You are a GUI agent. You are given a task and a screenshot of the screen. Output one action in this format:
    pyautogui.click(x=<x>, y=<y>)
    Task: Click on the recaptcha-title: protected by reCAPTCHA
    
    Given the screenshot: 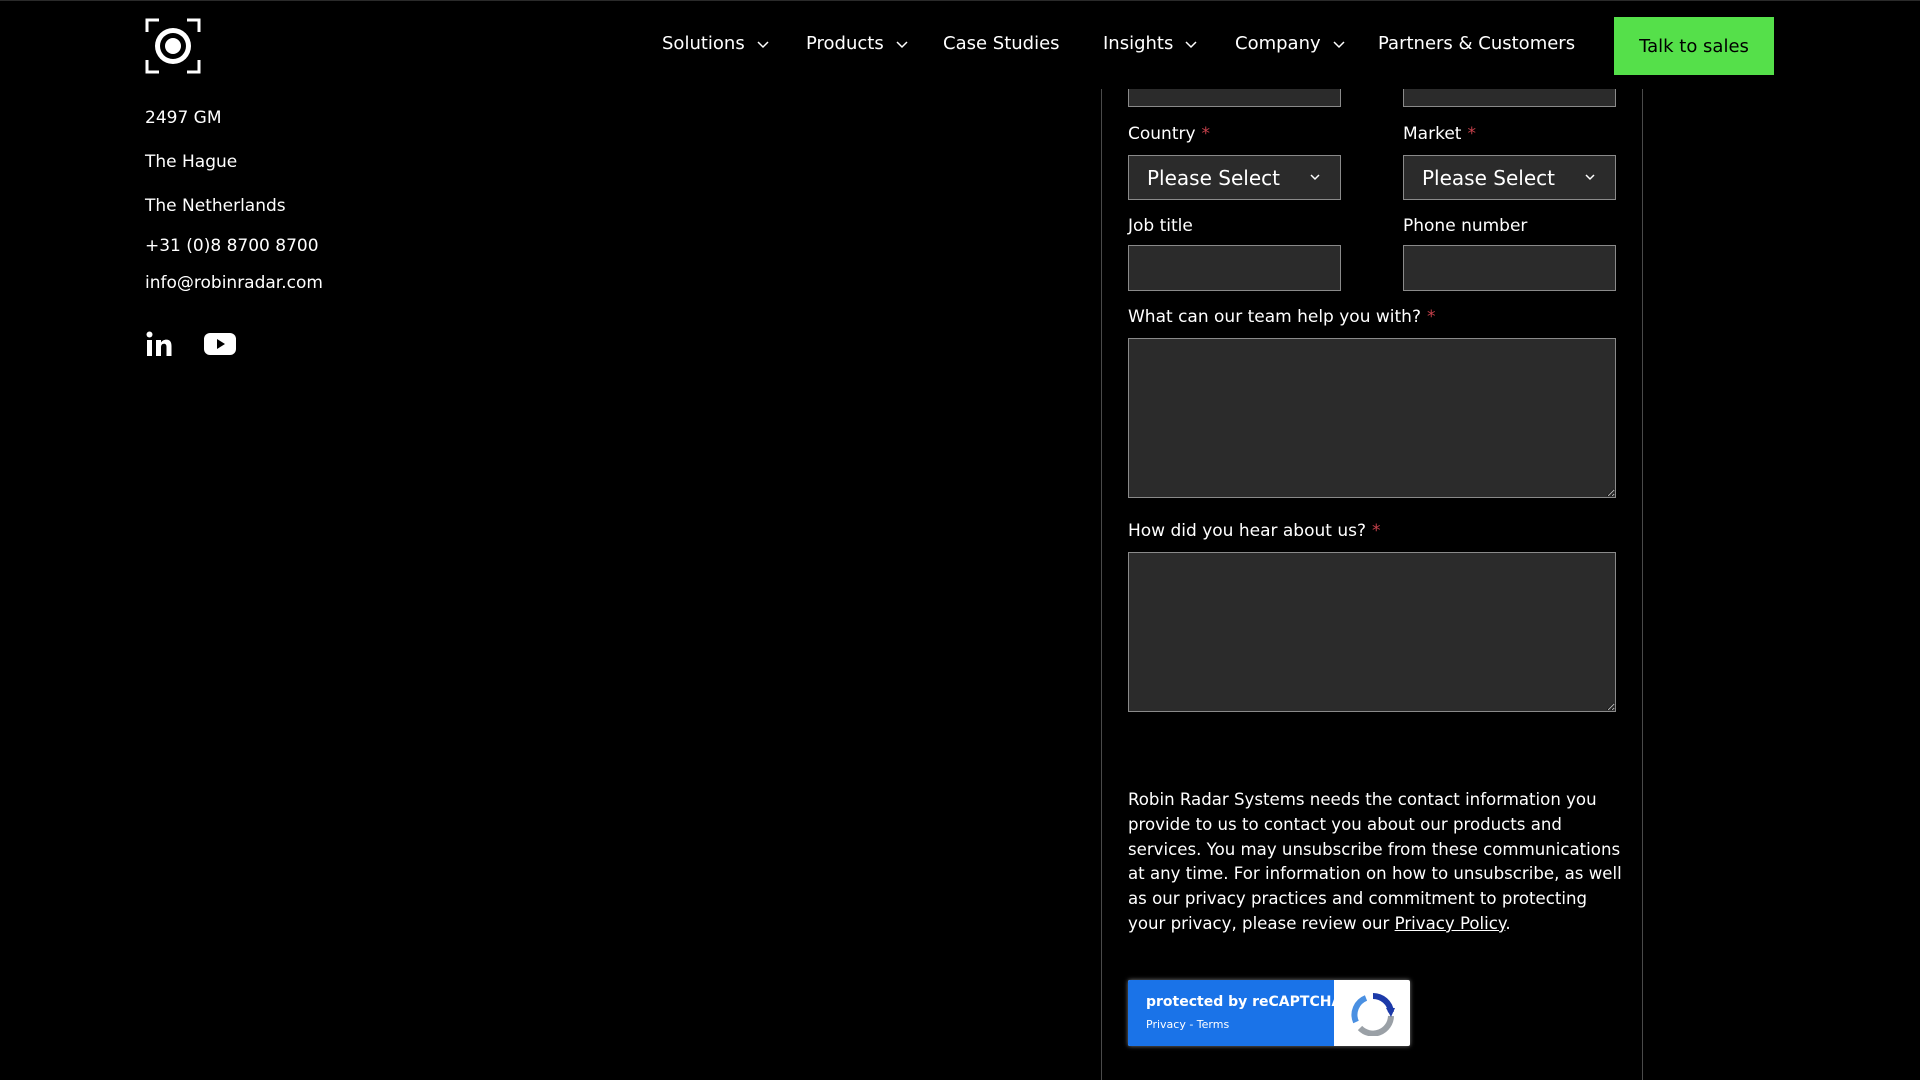 What is the action you would take?
    pyautogui.click(x=1244, y=1002)
    